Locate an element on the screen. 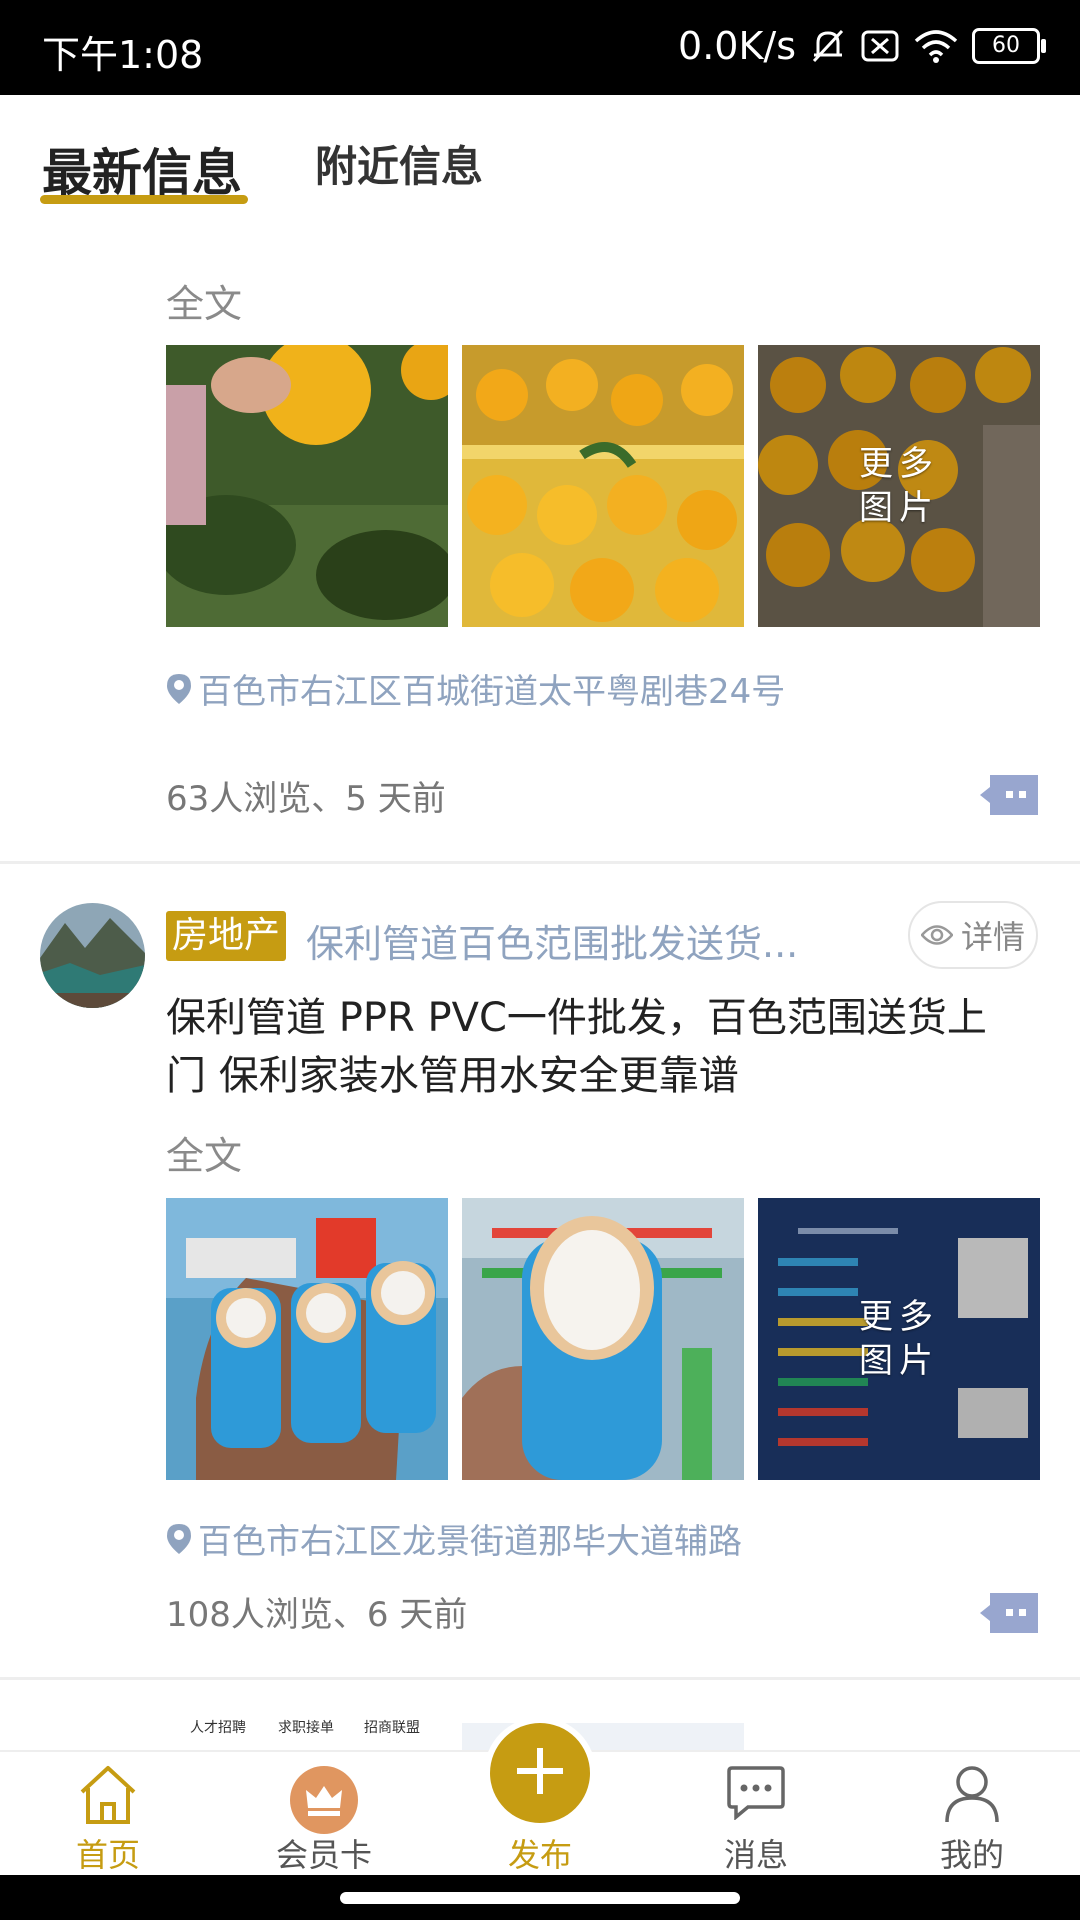  status-time: 下午1:08 is located at coordinates (123, 55).